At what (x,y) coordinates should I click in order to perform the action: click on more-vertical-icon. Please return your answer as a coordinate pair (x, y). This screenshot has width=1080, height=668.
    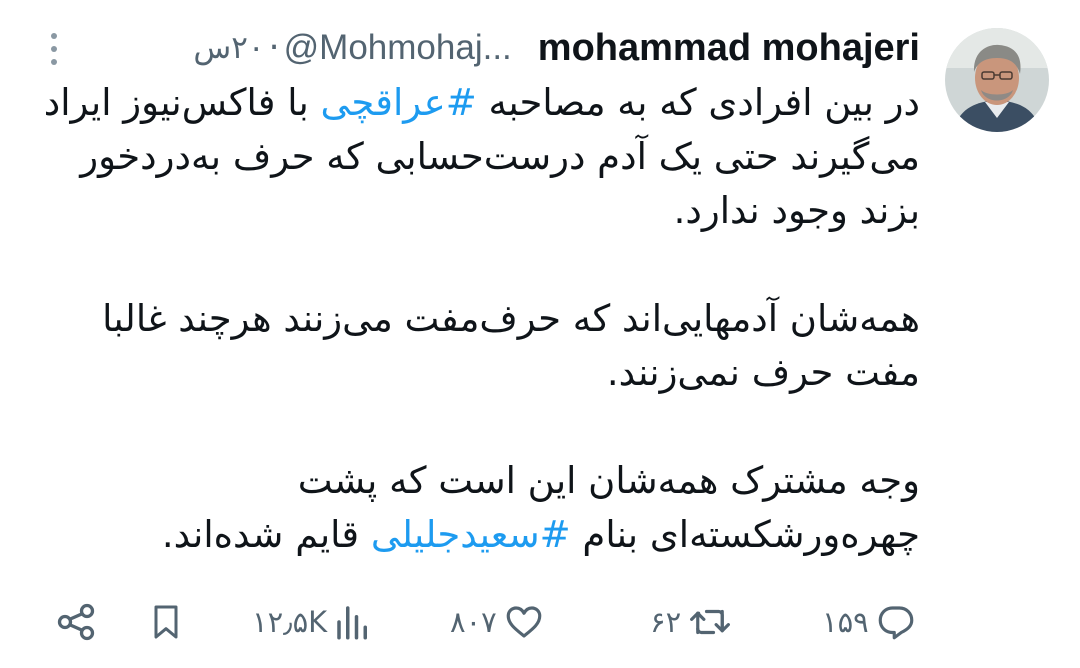
    Looking at the image, I should click on (54, 50).